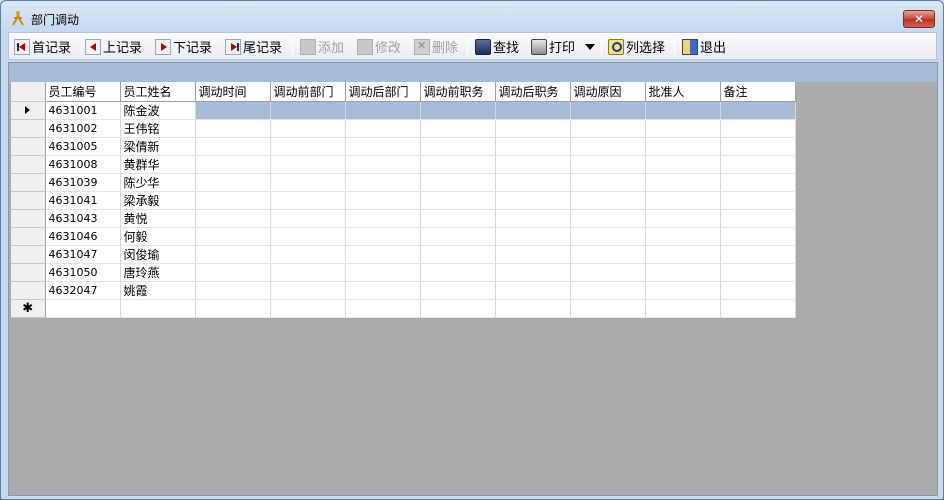 This screenshot has width=944, height=500. I want to click on employee-id-cell: 4631047, so click(83, 254).